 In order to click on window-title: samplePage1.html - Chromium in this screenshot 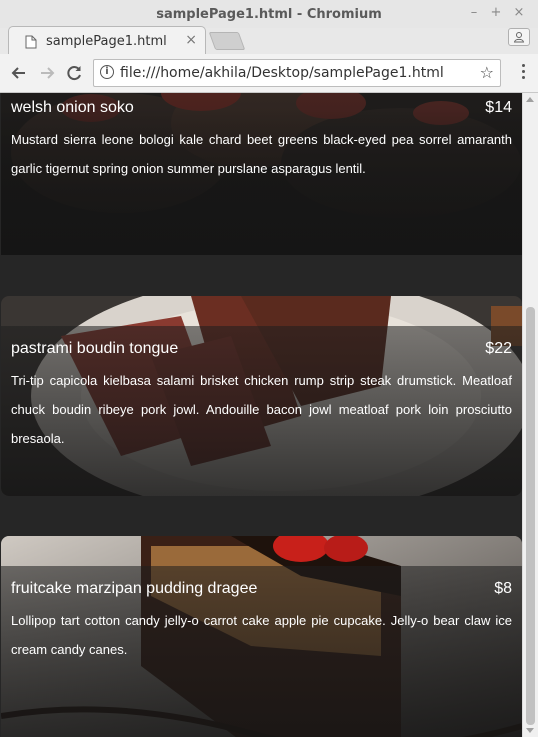, I will do `click(269, 14)`.